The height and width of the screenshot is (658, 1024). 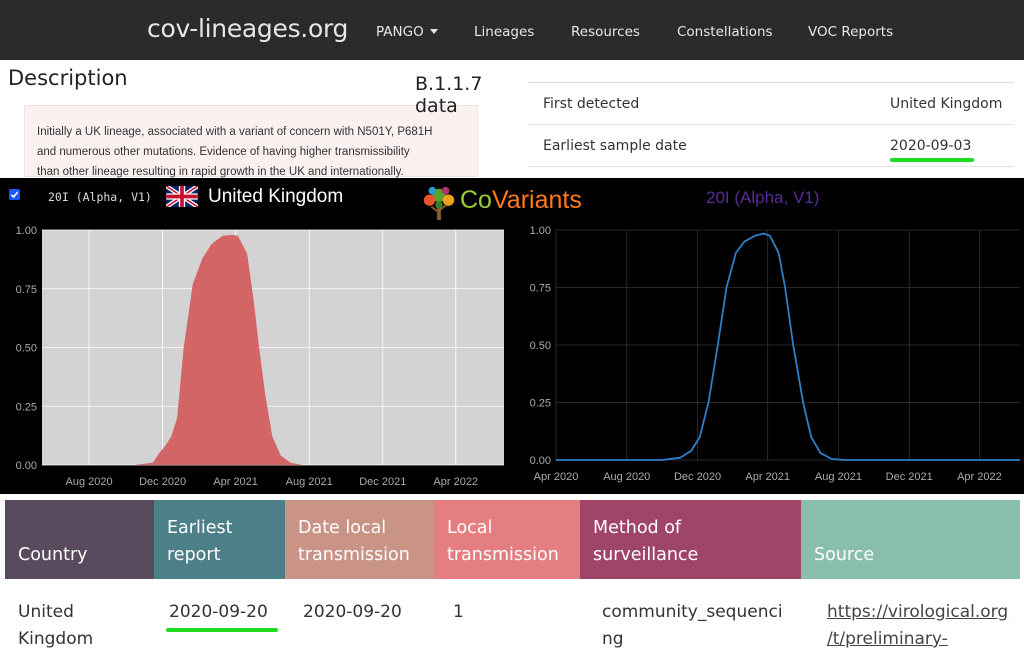 What do you see at coordinates (615, 146) in the screenshot?
I see `info-label: Earliest sample date` at bounding box center [615, 146].